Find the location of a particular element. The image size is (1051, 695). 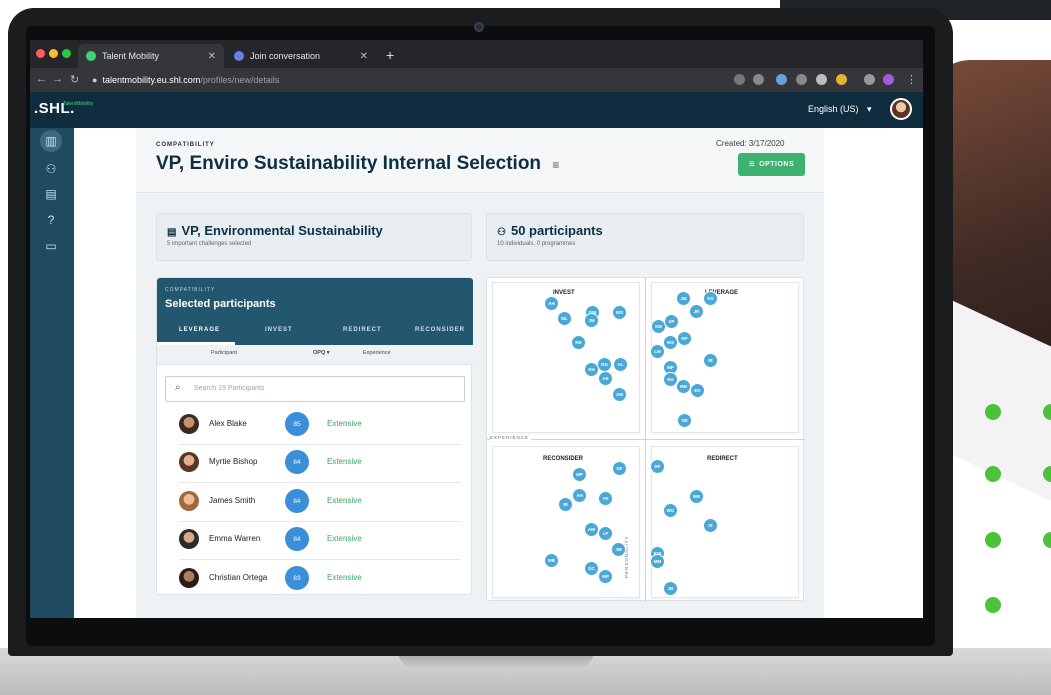

participant-bubble: VB is located at coordinates (684, 420).